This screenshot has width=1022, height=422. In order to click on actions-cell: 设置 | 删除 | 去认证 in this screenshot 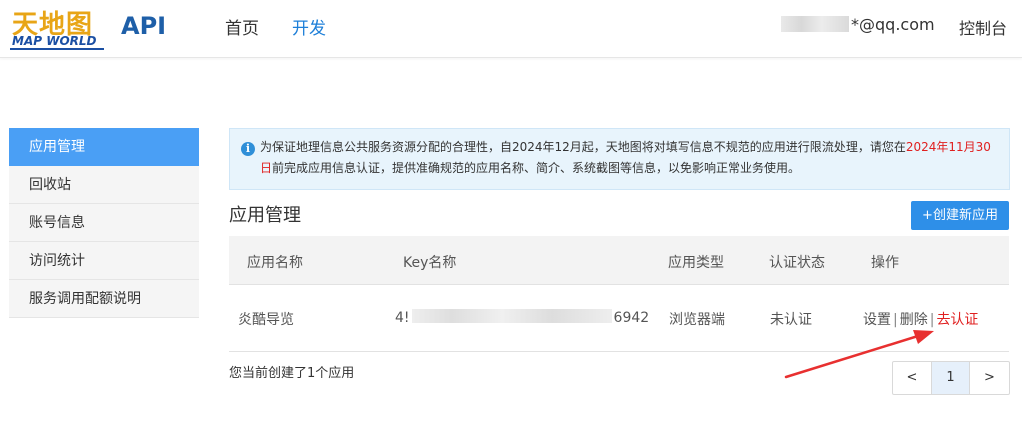, I will do `click(920, 319)`.